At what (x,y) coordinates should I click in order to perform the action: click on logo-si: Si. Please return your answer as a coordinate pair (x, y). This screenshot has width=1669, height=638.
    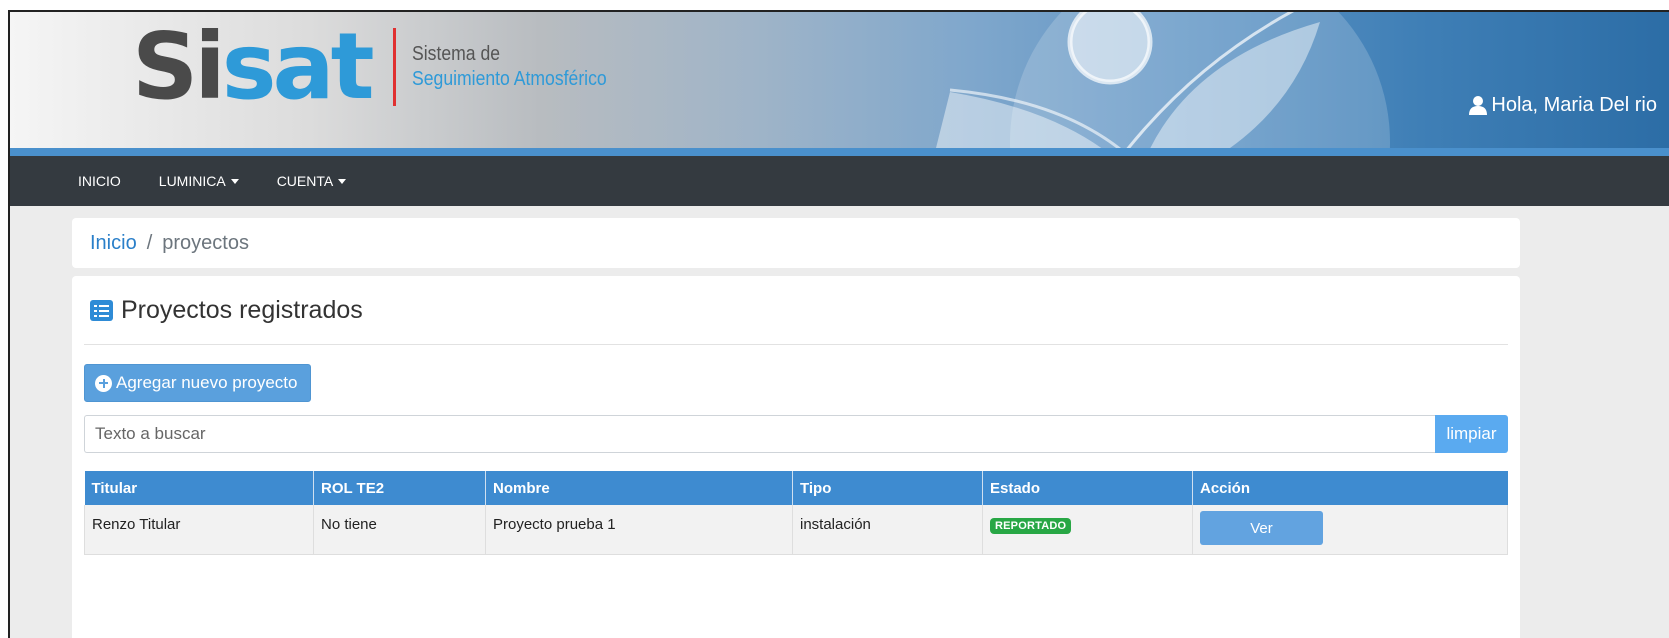
    Looking at the image, I should click on (179, 66).